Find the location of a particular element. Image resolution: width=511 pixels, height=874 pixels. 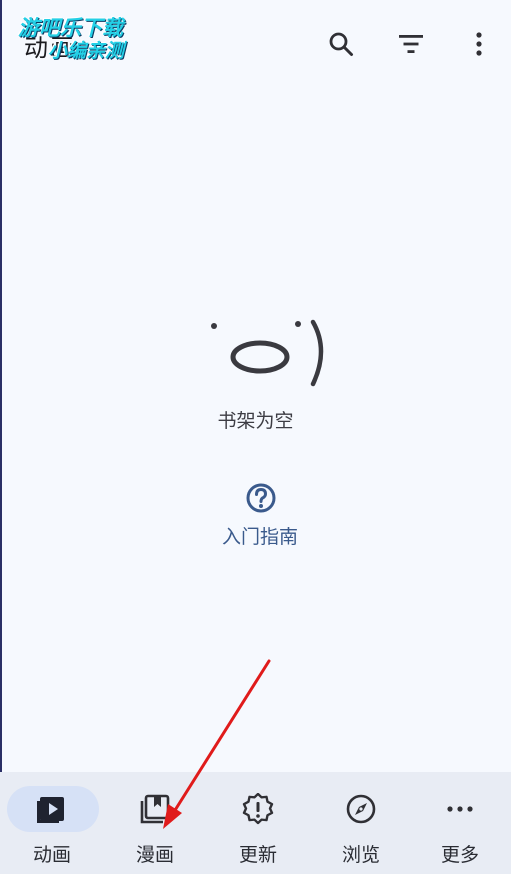

more-horiz-icon is located at coordinates (460, 809).